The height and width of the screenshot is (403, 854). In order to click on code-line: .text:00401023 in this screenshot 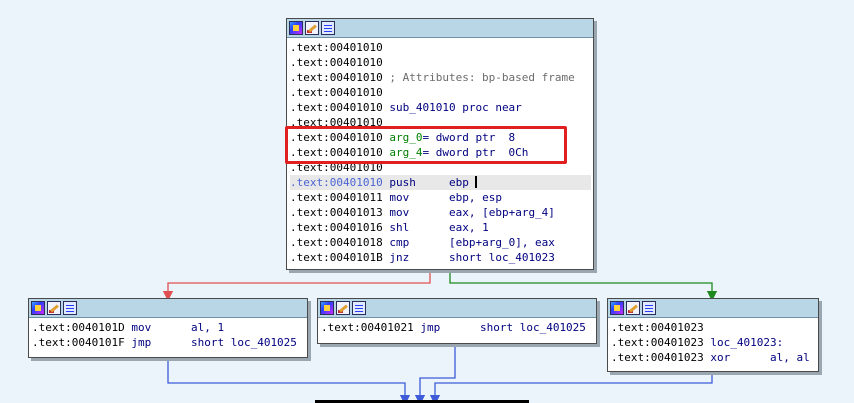, I will do `click(713, 327)`.